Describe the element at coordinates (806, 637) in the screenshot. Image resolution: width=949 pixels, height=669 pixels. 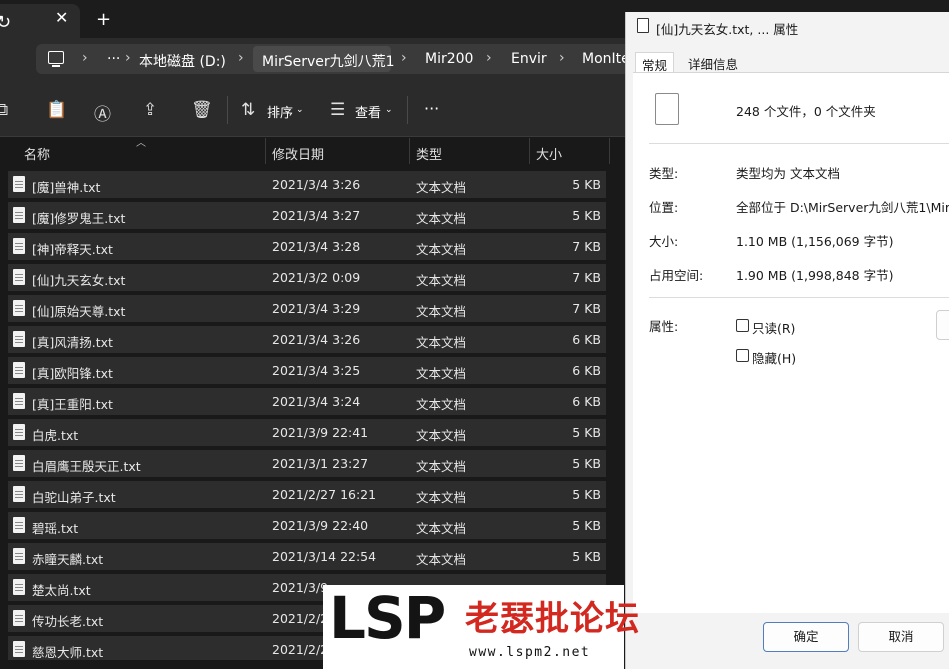
I see `ok-button: 确定` at that location.